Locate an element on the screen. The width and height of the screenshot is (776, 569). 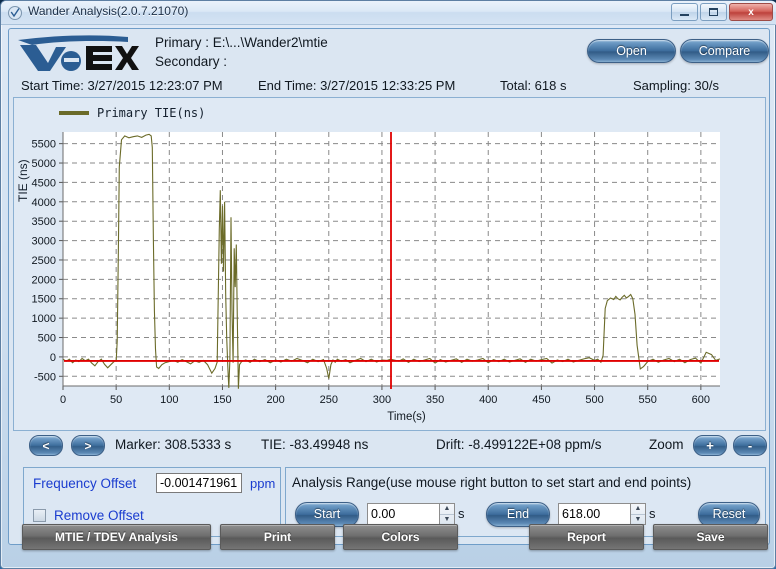
window-controls: x is located at coordinates (722, 12).